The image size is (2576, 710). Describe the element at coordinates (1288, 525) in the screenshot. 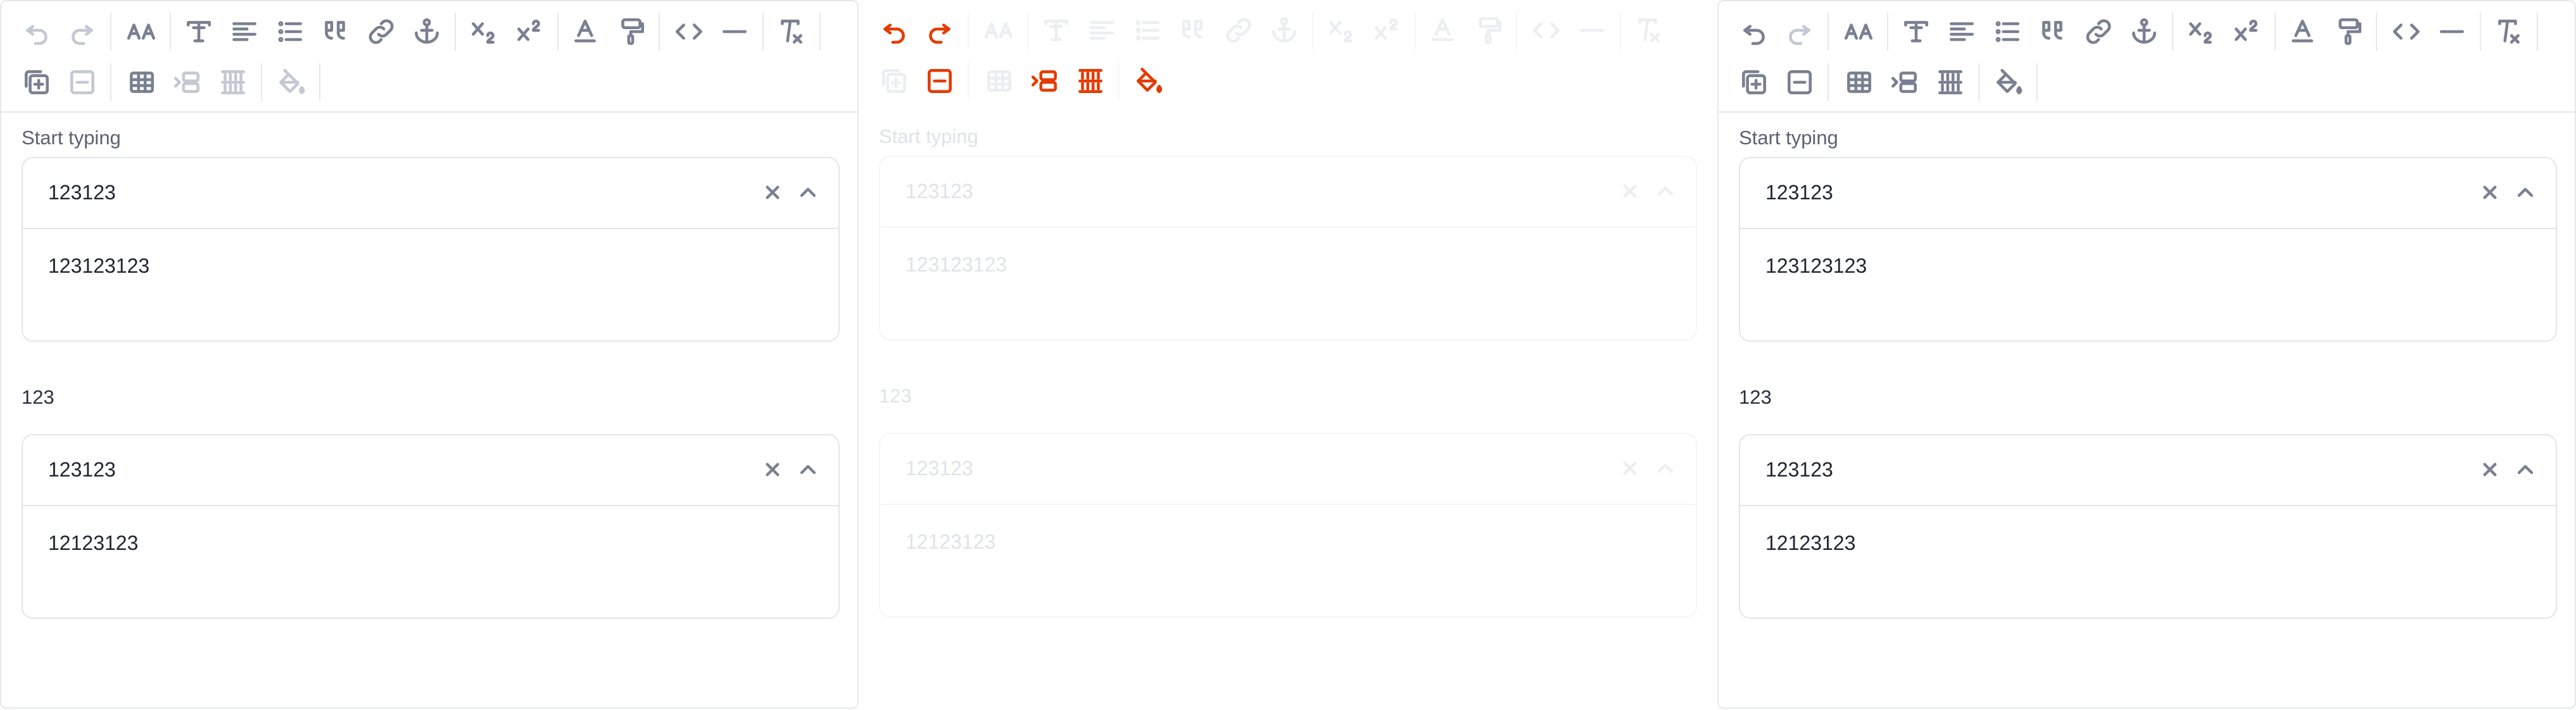

I see `field-card: 123123 12123123` at that location.